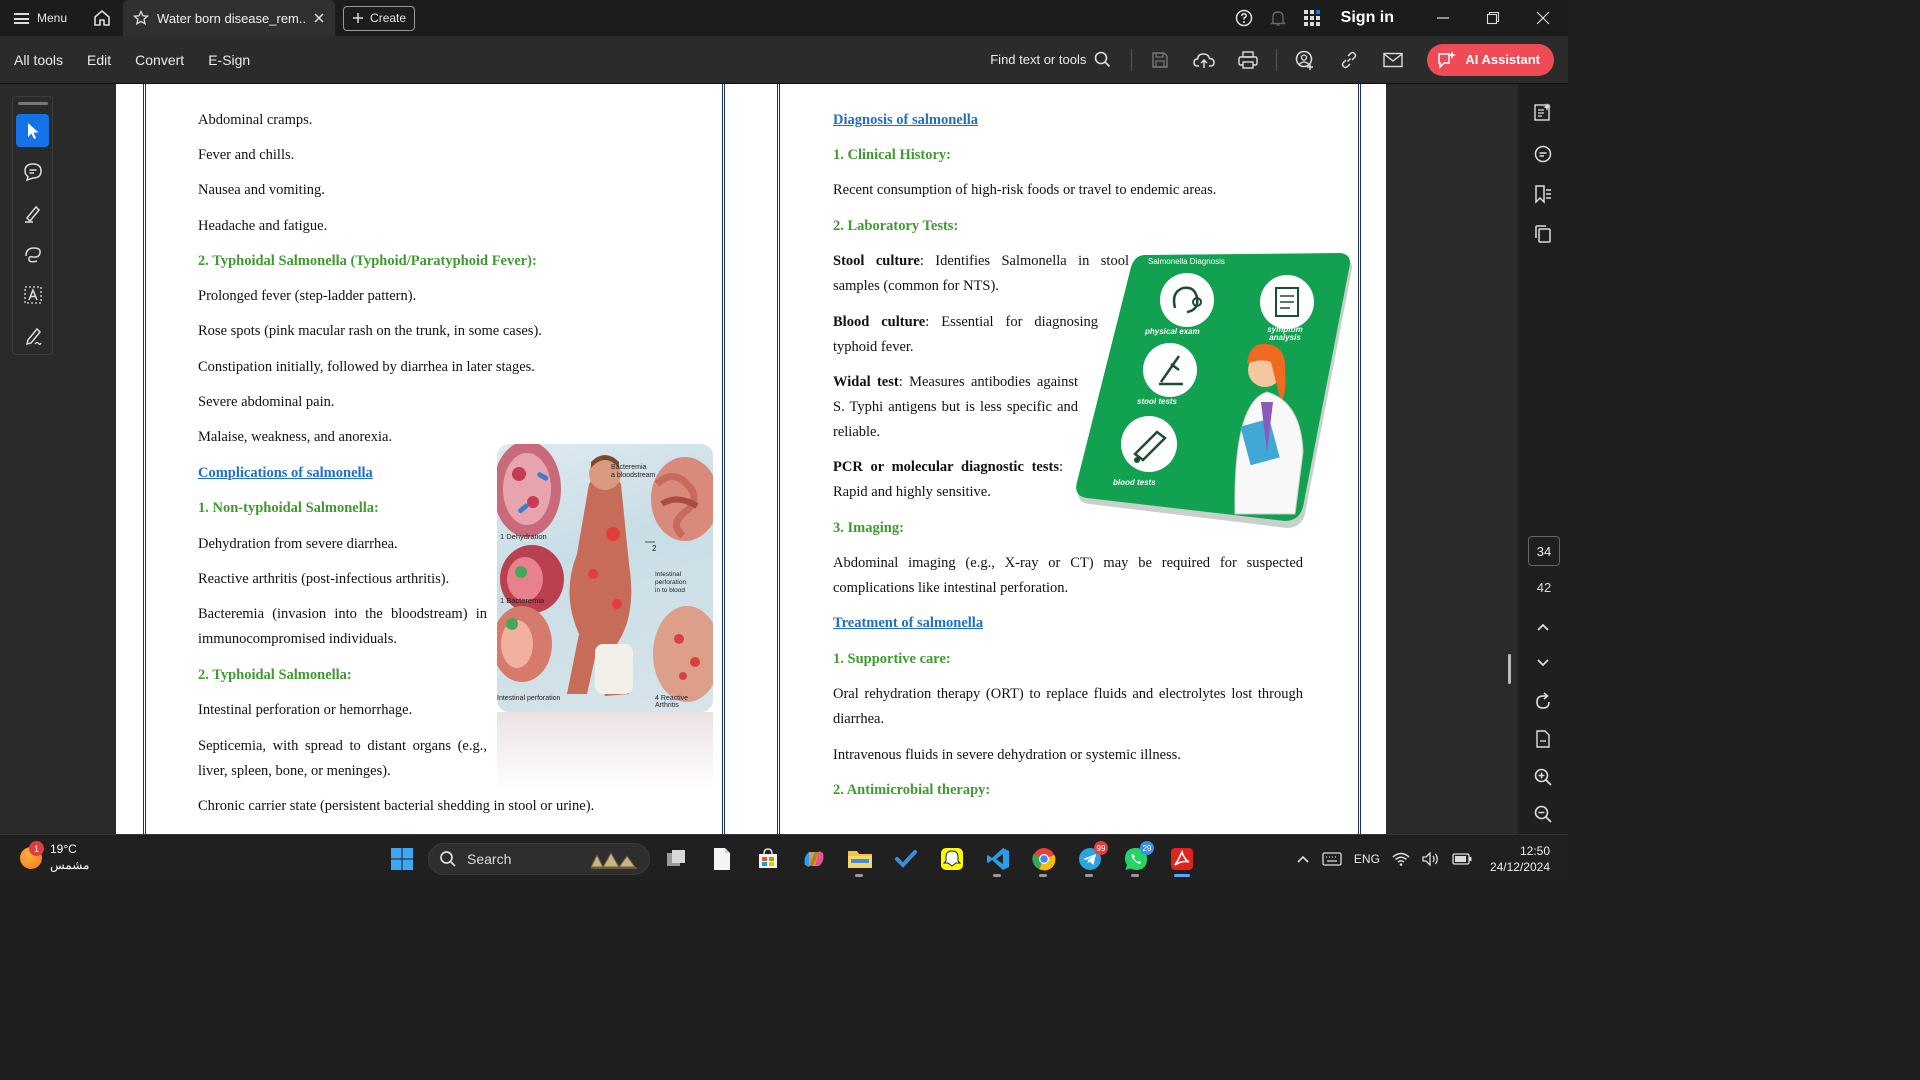 This screenshot has width=1920, height=1080. I want to click on close-tab-icon, so click(319, 18).